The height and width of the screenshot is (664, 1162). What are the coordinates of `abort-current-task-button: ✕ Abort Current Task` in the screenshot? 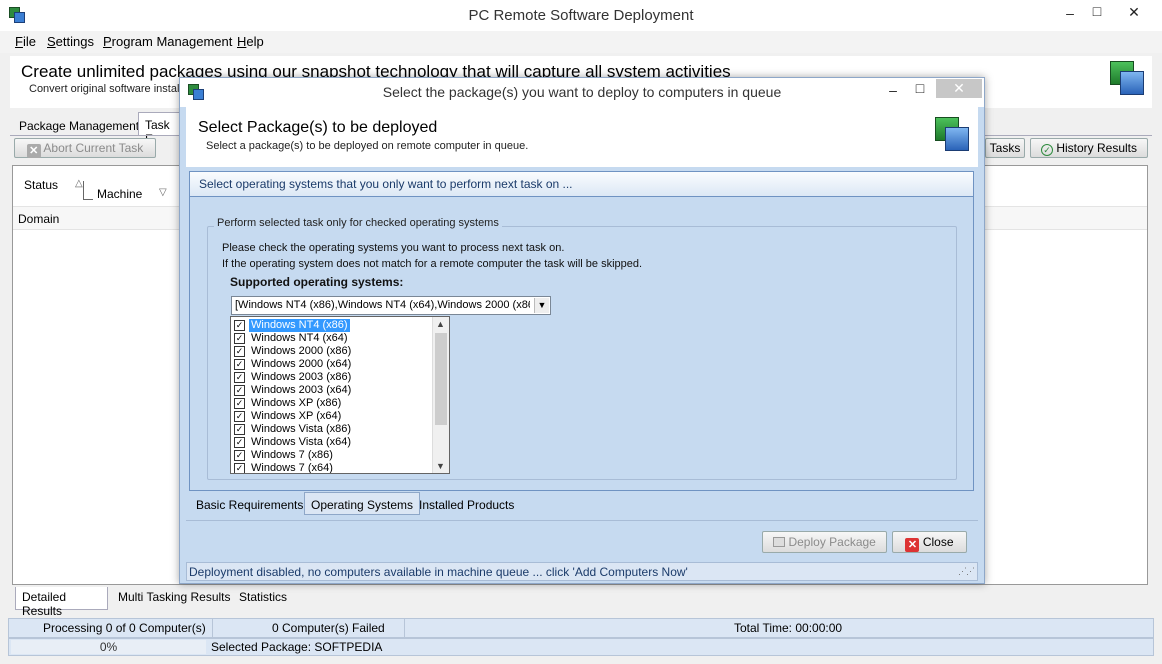 It's located at (85, 148).